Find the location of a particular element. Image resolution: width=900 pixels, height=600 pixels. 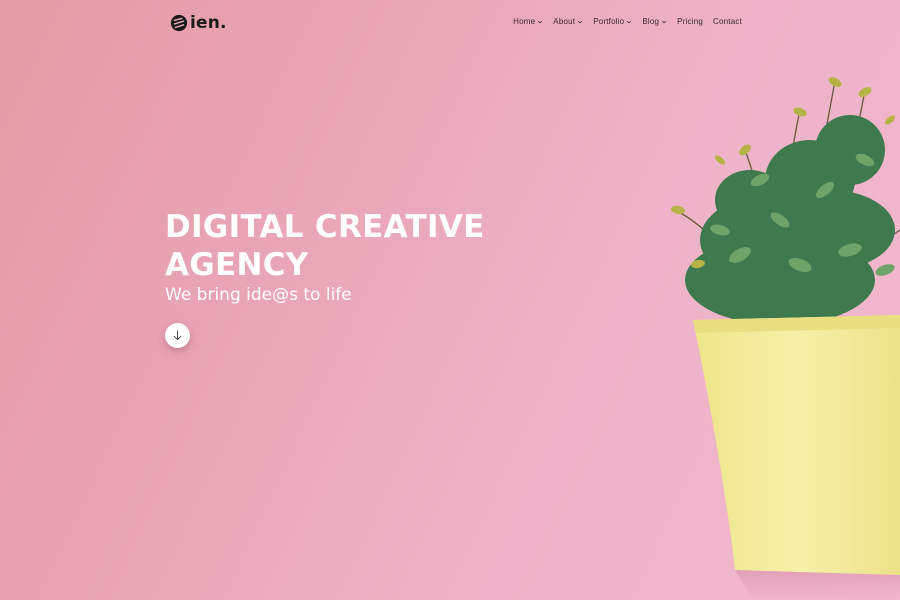

nav-item-about: About is located at coordinates (568, 21).